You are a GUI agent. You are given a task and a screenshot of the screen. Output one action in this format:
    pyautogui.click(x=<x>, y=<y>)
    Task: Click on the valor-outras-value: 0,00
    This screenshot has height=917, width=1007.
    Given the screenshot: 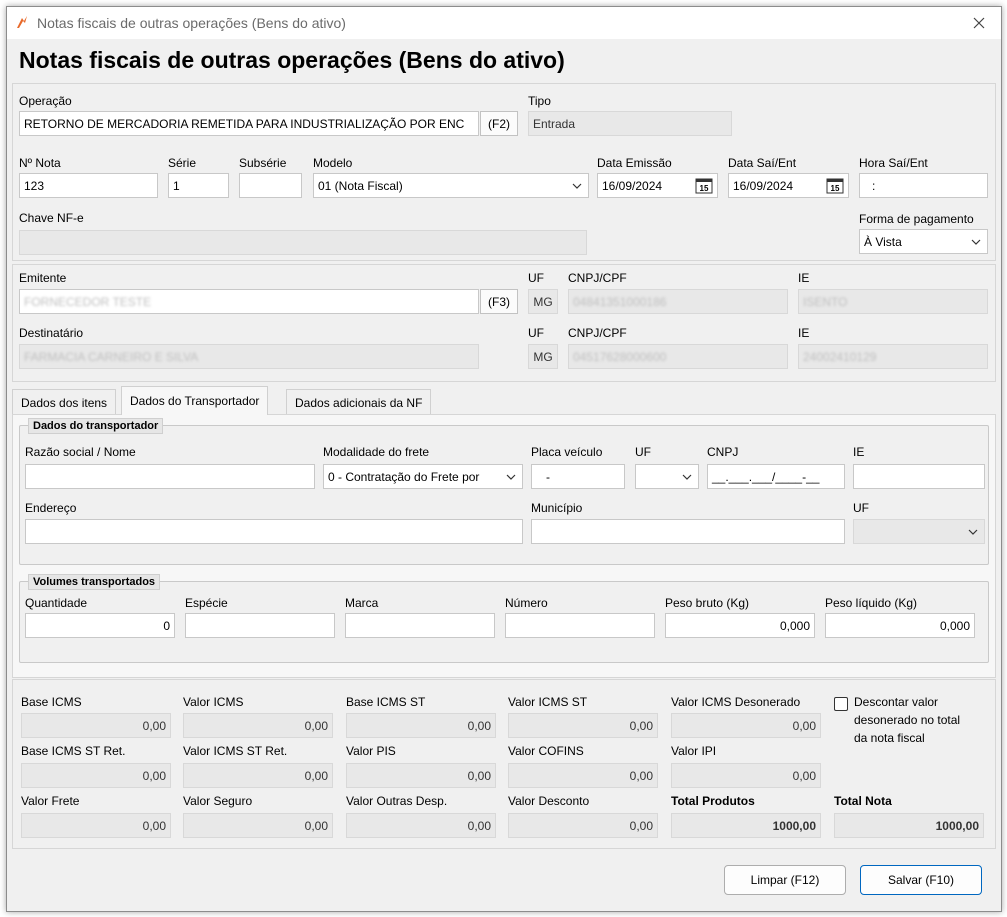 What is the action you would take?
    pyautogui.click(x=479, y=825)
    